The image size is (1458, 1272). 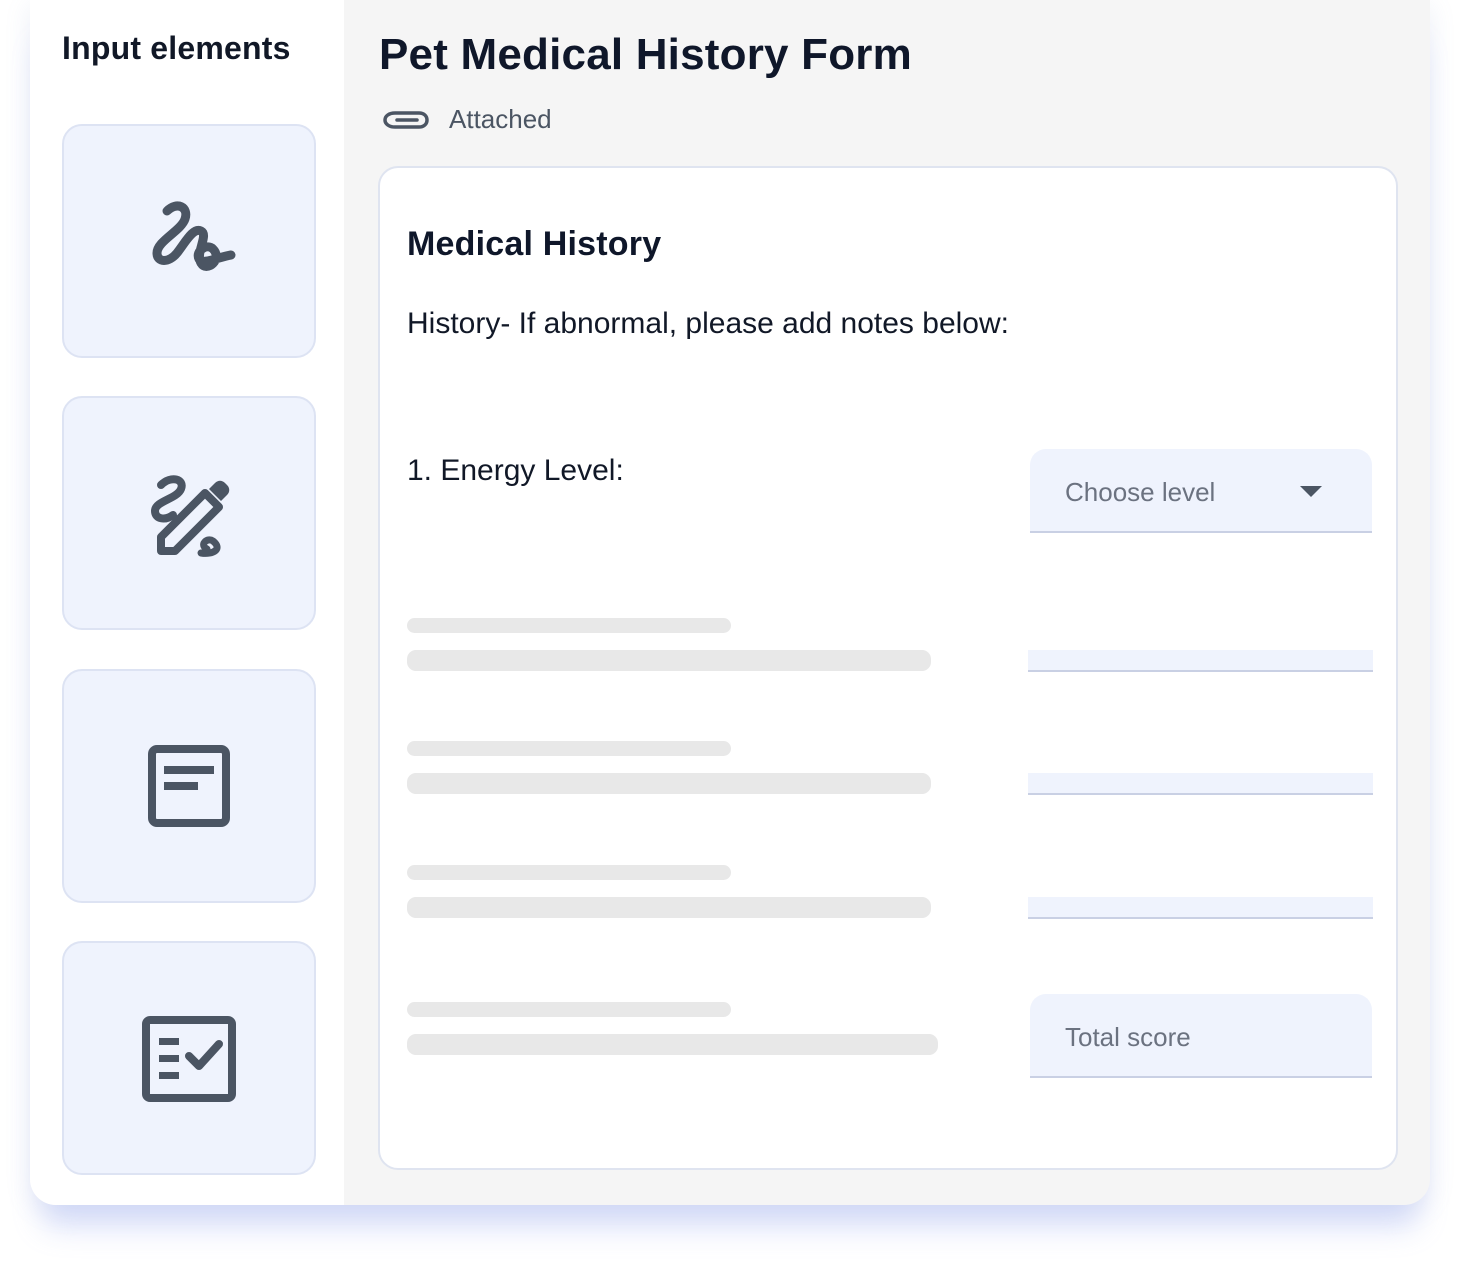 I want to click on signature-element-tile, so click(x=189, y=241).